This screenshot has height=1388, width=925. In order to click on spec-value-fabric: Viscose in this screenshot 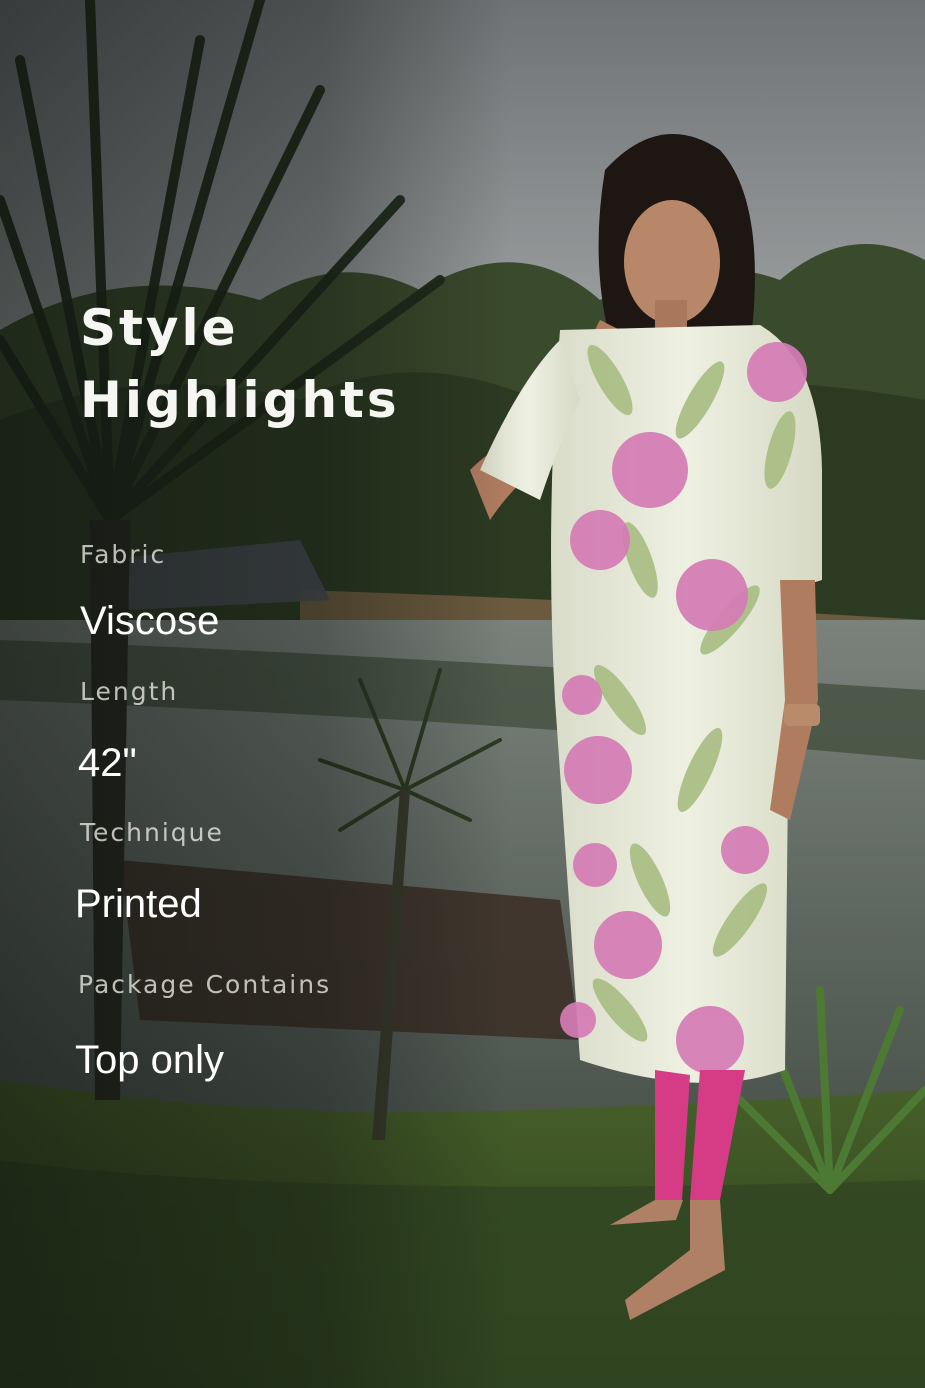, I will do `click(150, 621)`.